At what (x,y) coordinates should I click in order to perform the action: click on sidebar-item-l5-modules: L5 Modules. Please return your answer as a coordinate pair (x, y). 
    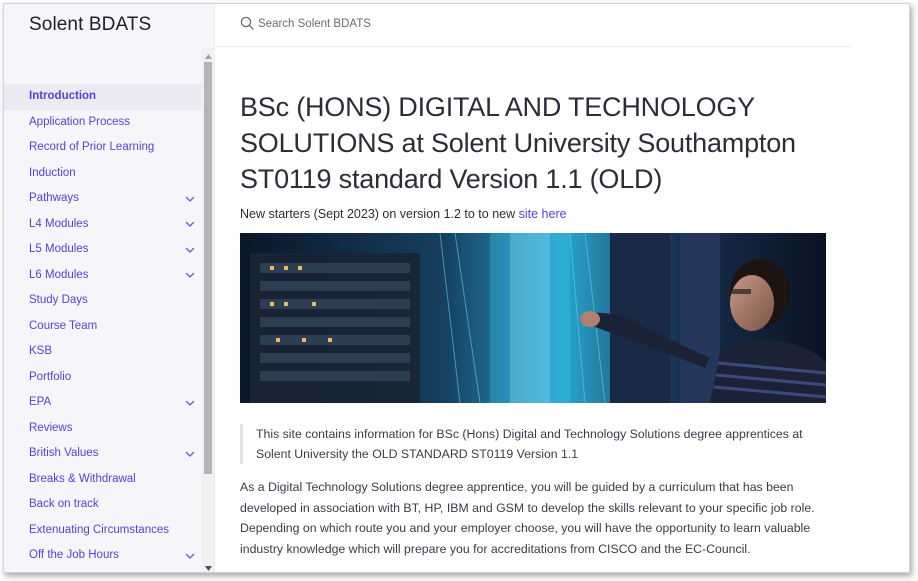
    Looking at the image, I should click on (103, 250).